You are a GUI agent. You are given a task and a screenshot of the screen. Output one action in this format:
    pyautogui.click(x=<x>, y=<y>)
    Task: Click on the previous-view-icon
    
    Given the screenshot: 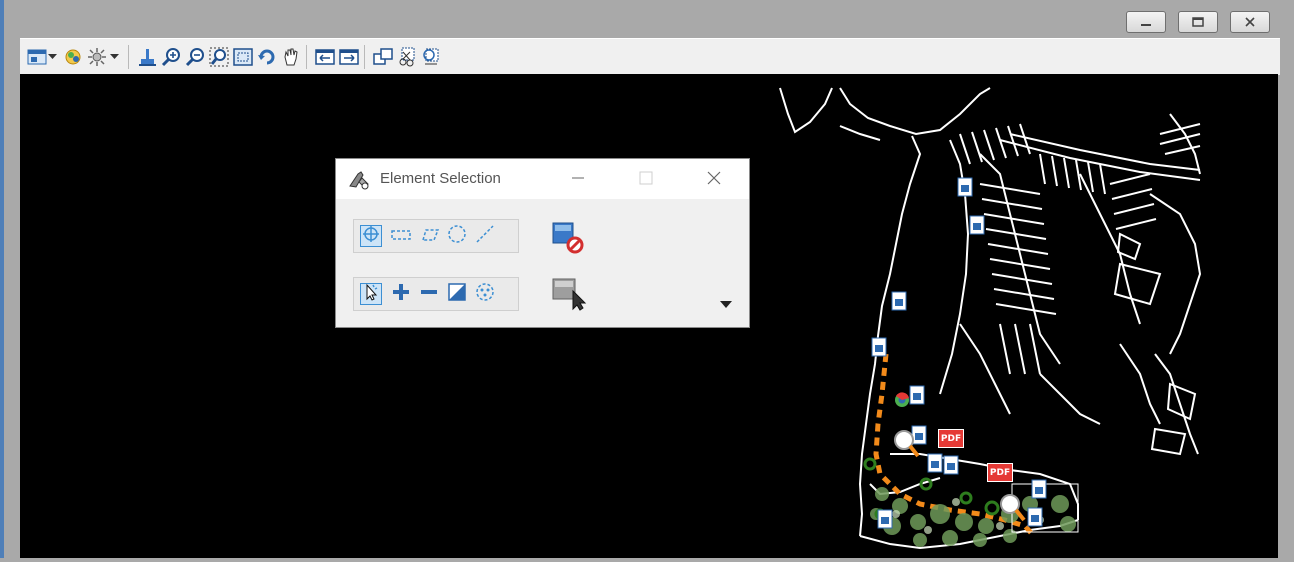 What is the action you would take?
    pyautogui.click(x=325, y=57)
    